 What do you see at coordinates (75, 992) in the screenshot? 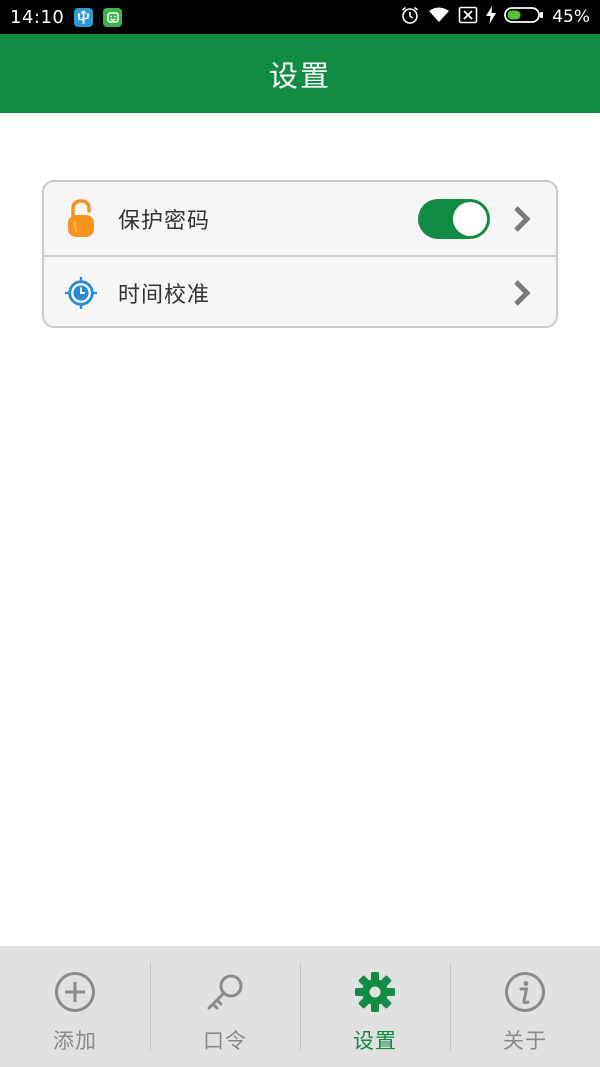
I see `add-circle-icon` at bounding box center [75, 992].